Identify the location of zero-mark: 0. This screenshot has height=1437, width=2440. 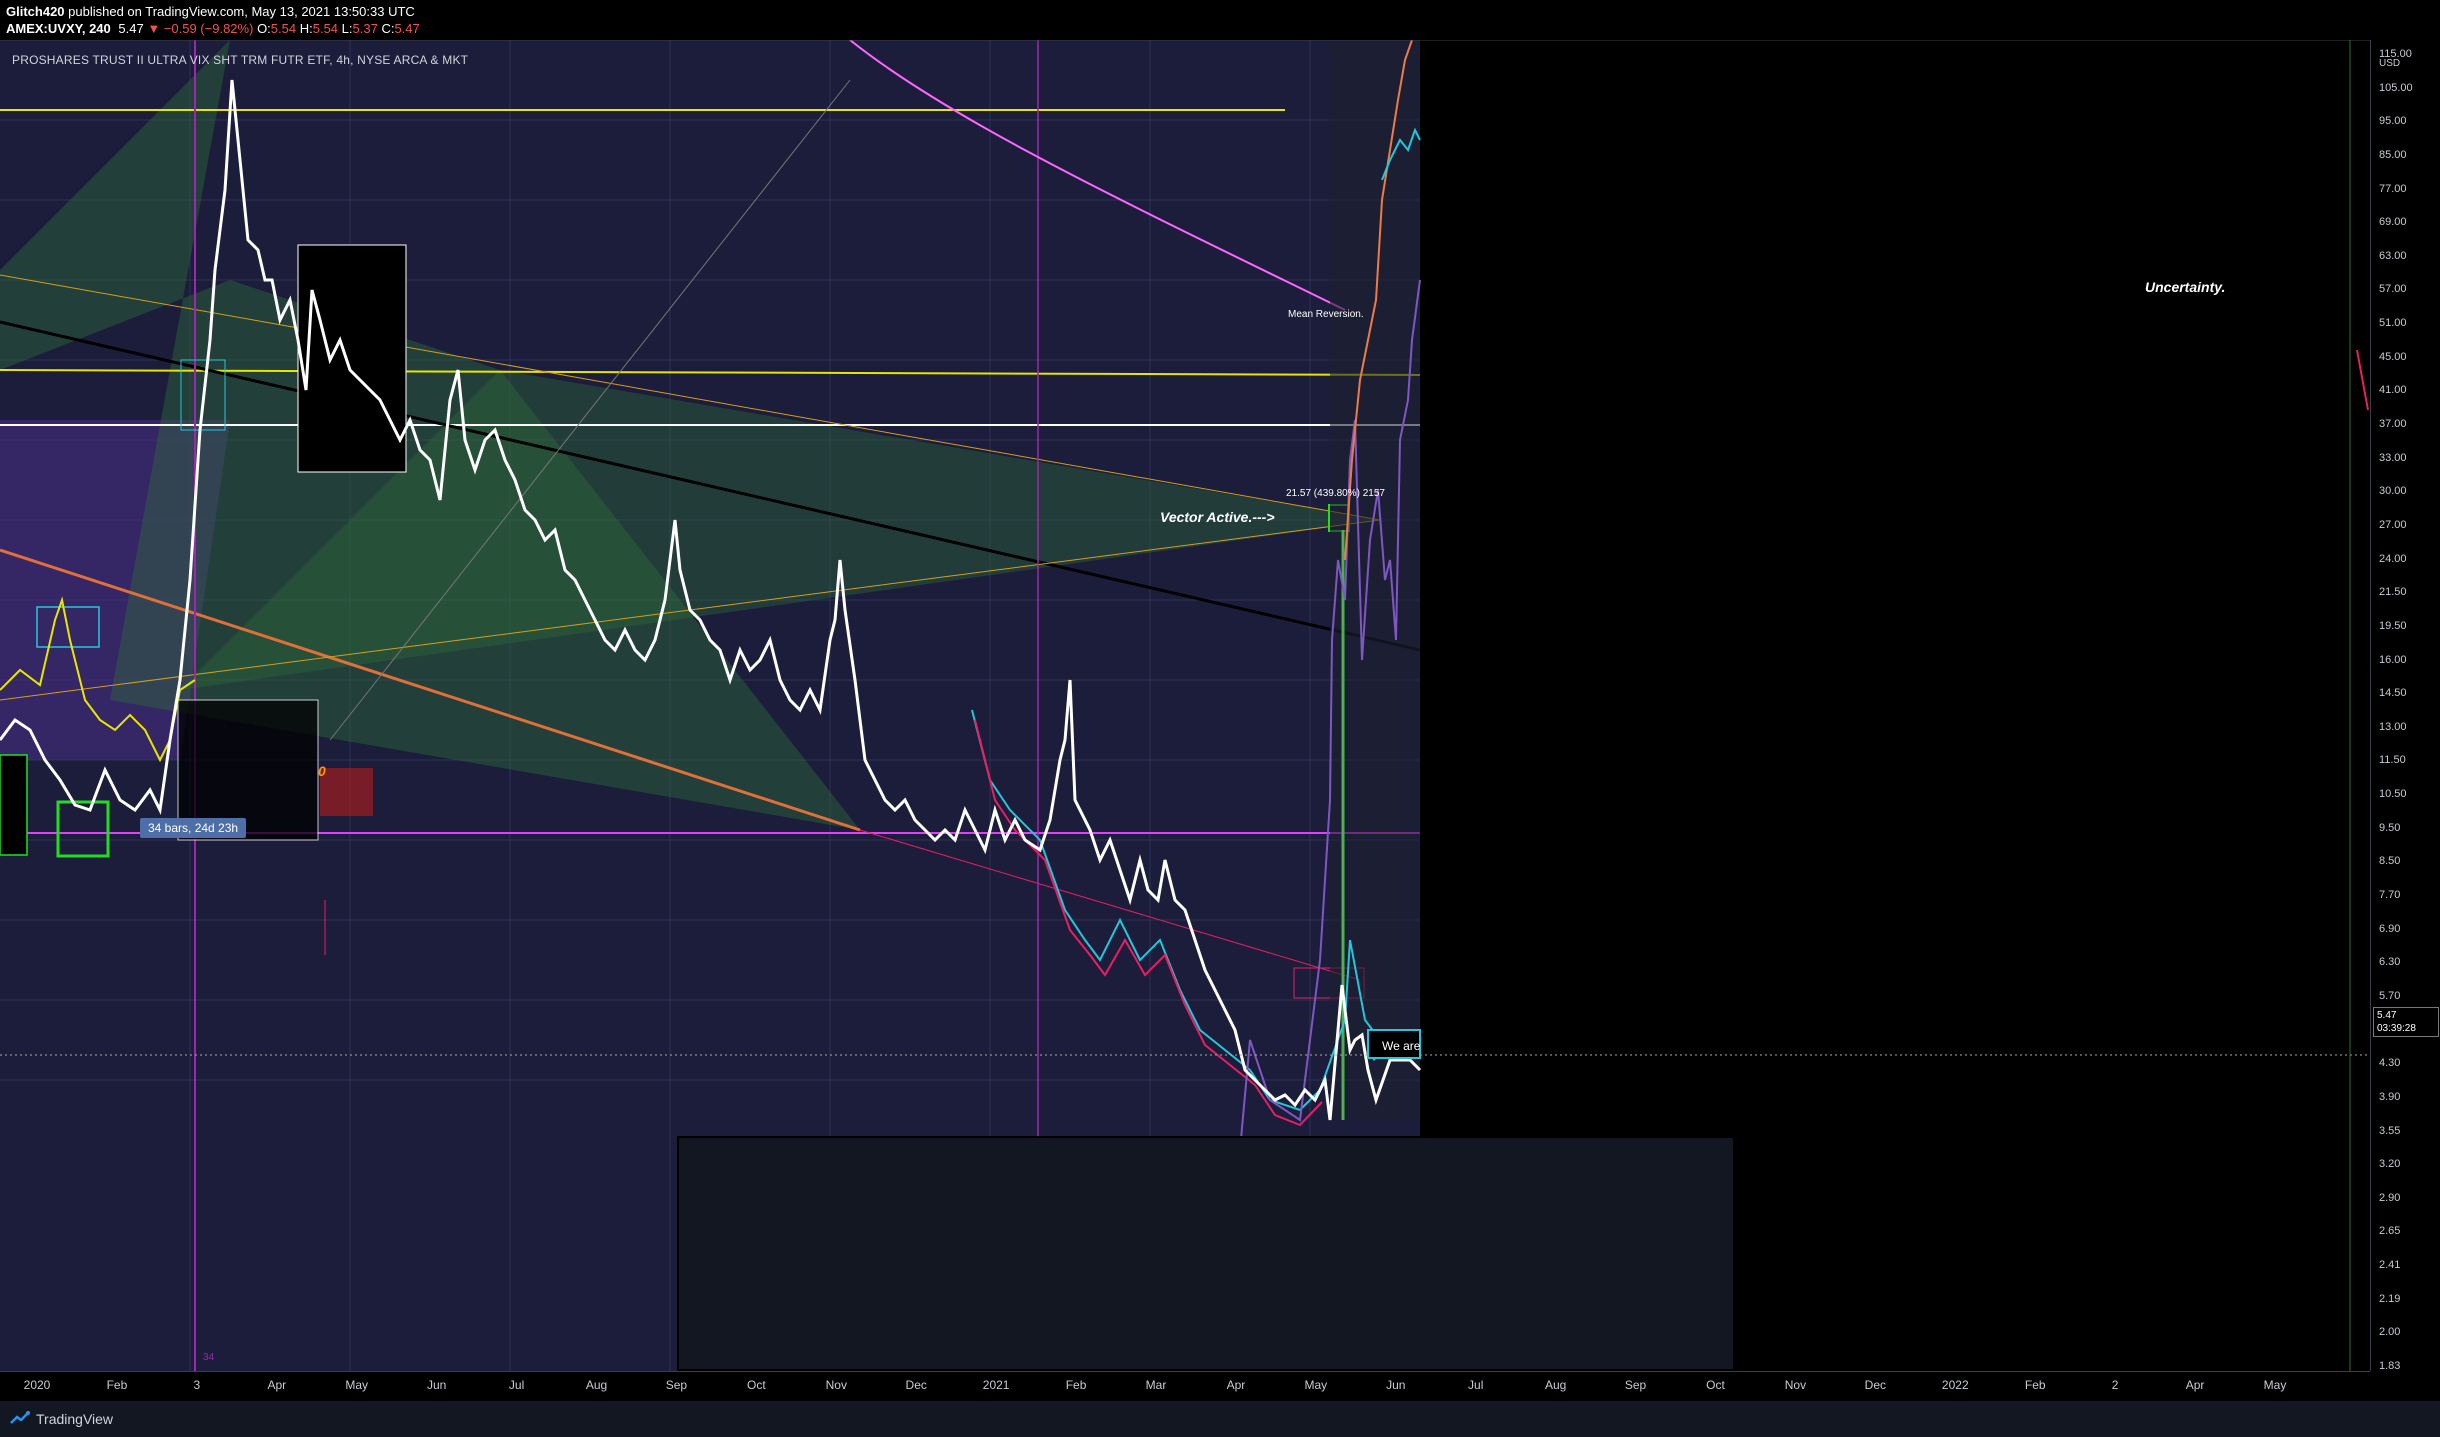
(322, 771).